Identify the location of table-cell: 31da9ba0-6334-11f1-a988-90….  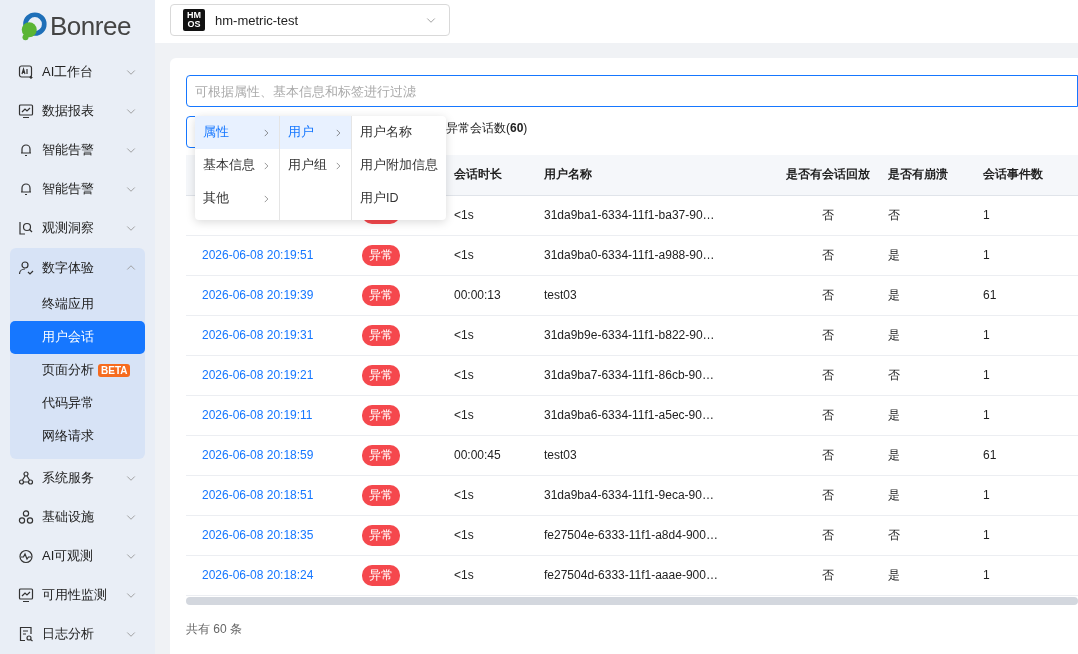
(629, 255).